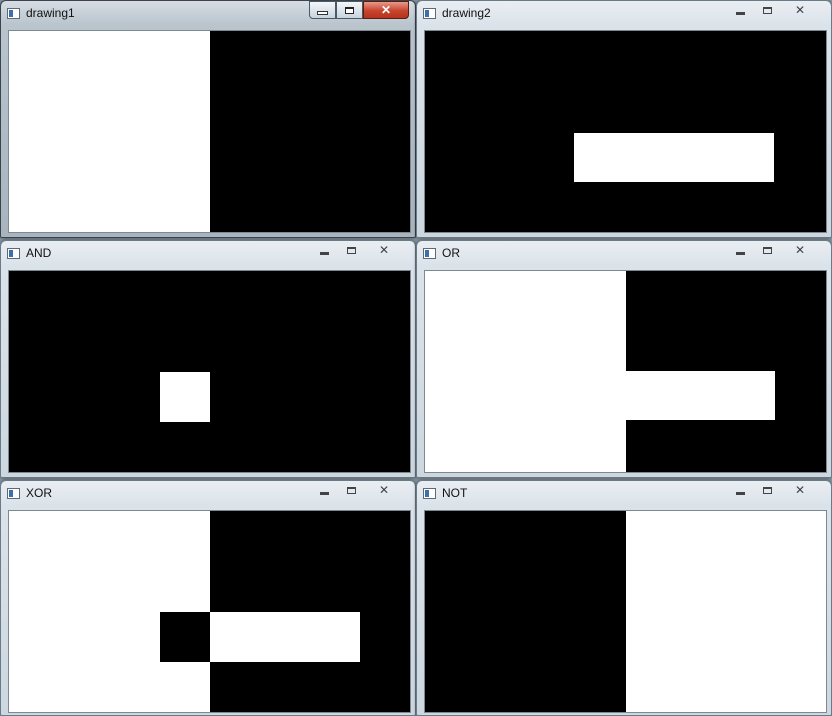 The height and width of the screenshot is (716, 832). I want to click on titlebar: drawing1 ✕, so click(208, 14).